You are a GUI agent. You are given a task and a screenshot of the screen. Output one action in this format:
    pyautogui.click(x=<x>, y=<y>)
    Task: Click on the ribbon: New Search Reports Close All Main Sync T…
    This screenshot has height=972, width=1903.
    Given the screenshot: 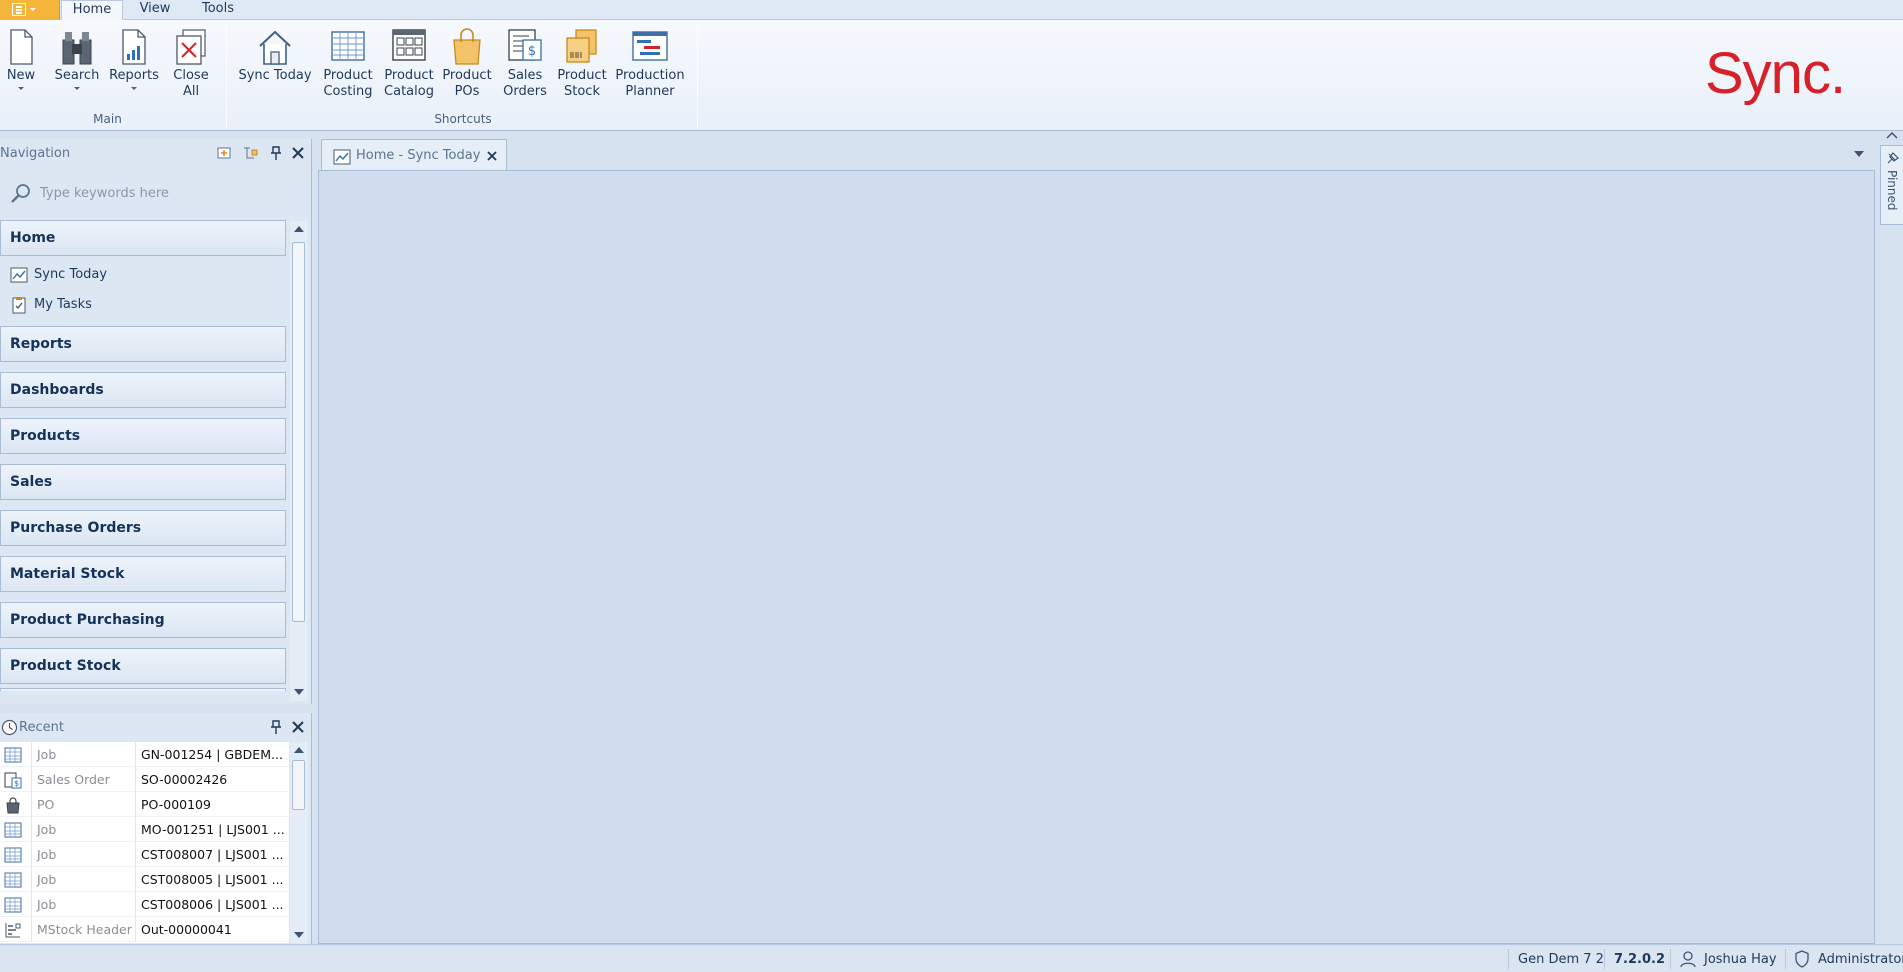 What is the action you would take?
    pyautogui.click(x=951, y=79)
    